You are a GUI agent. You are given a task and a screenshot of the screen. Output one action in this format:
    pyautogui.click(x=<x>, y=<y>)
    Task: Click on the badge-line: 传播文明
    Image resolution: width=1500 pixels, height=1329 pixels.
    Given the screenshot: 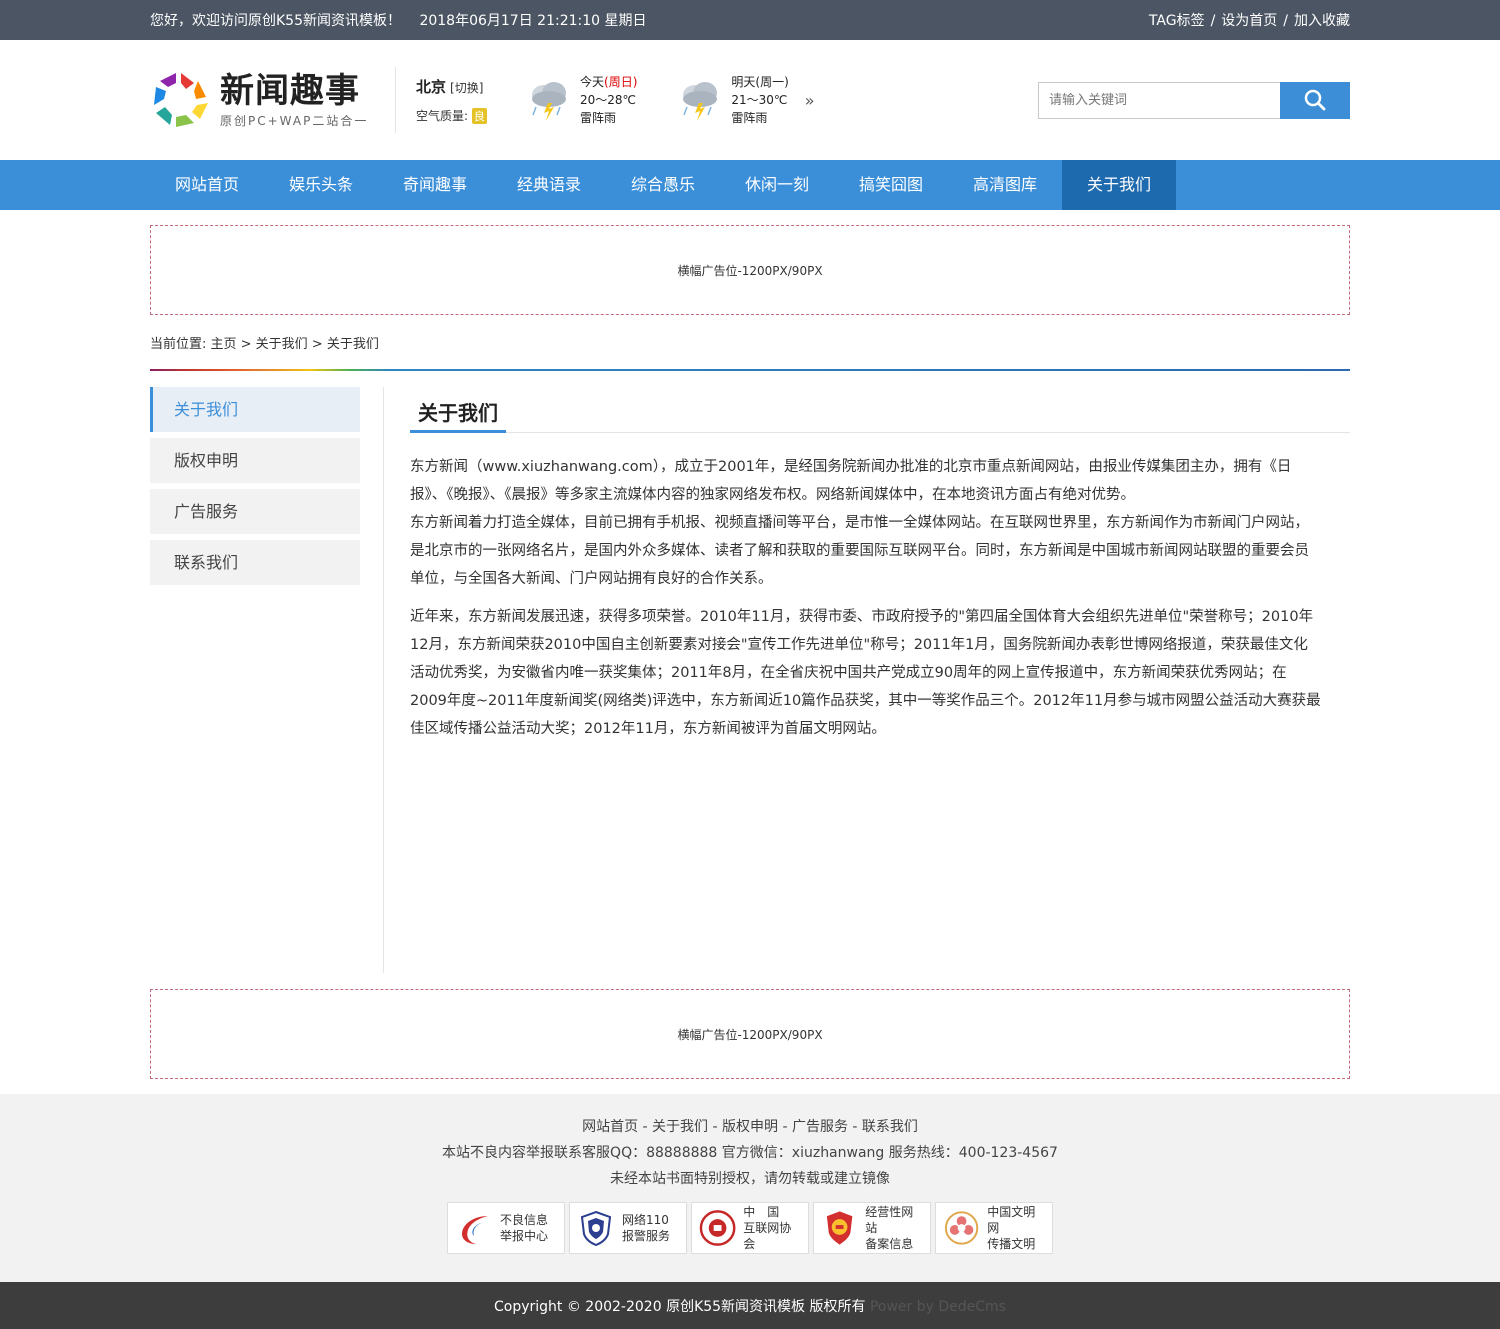 What is the action you would take?
    pyautogui.click(x=1011, y=1244)
    